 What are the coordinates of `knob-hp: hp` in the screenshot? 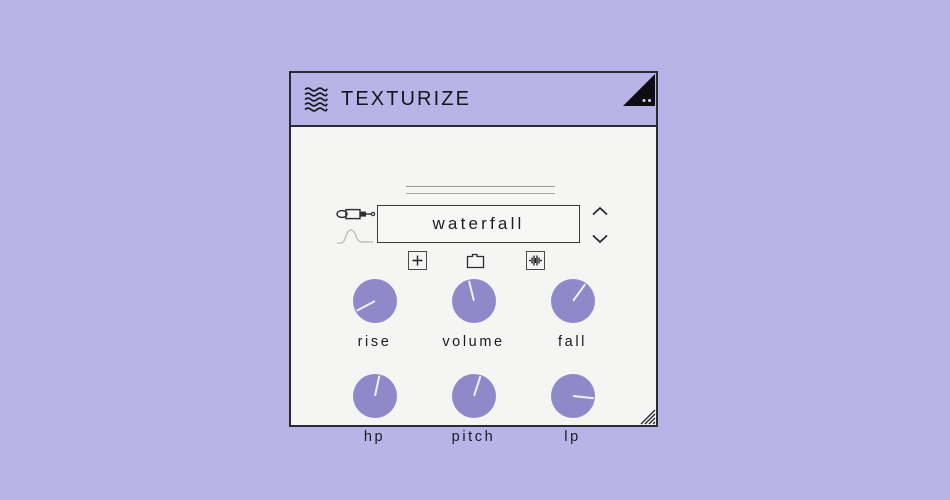 It's located at (375, 409).